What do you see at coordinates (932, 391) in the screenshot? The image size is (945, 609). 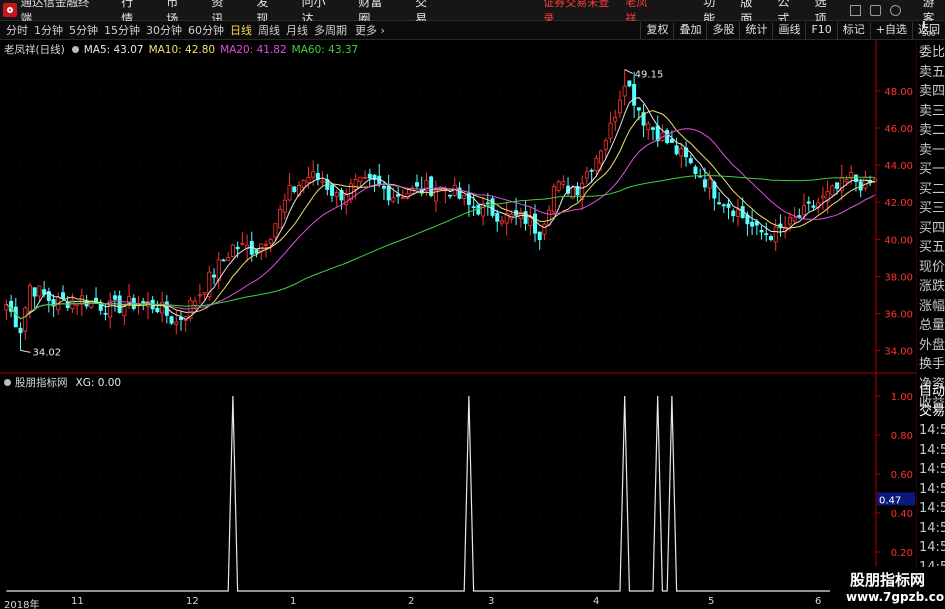 I see `trade-time: 自动` at bounding box center [932, 391].